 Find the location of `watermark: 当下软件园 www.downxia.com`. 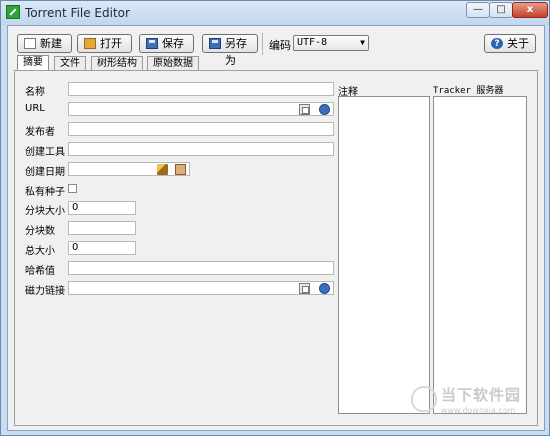

watermark: 当下软件园 www.downxia.com is located at coordinates (473, 404).